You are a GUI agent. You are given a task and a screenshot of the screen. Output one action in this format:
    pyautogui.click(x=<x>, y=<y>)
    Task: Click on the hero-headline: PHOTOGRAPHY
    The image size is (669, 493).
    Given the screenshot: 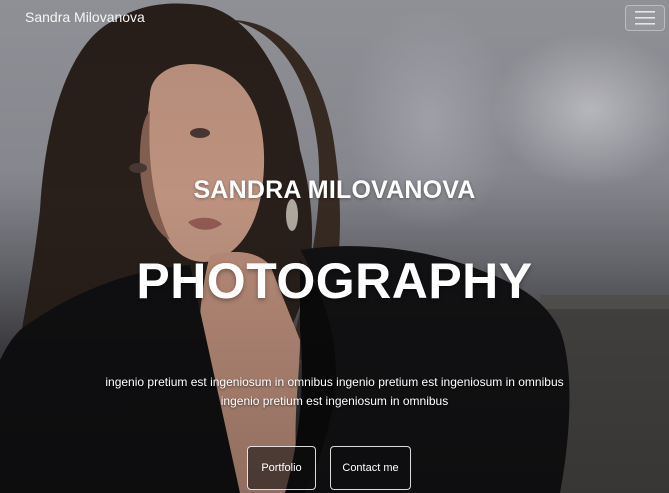 What is the action you would take?
    pyautogui.click(x=334, y=281)
    